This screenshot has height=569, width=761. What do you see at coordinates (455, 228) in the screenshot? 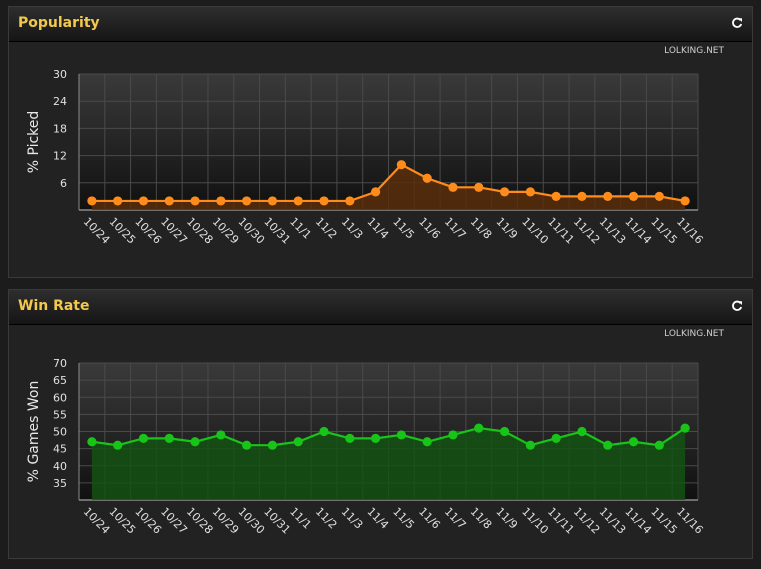
I see `popularity-x-tick-label: 11/7` at bounding box center [455, 228].